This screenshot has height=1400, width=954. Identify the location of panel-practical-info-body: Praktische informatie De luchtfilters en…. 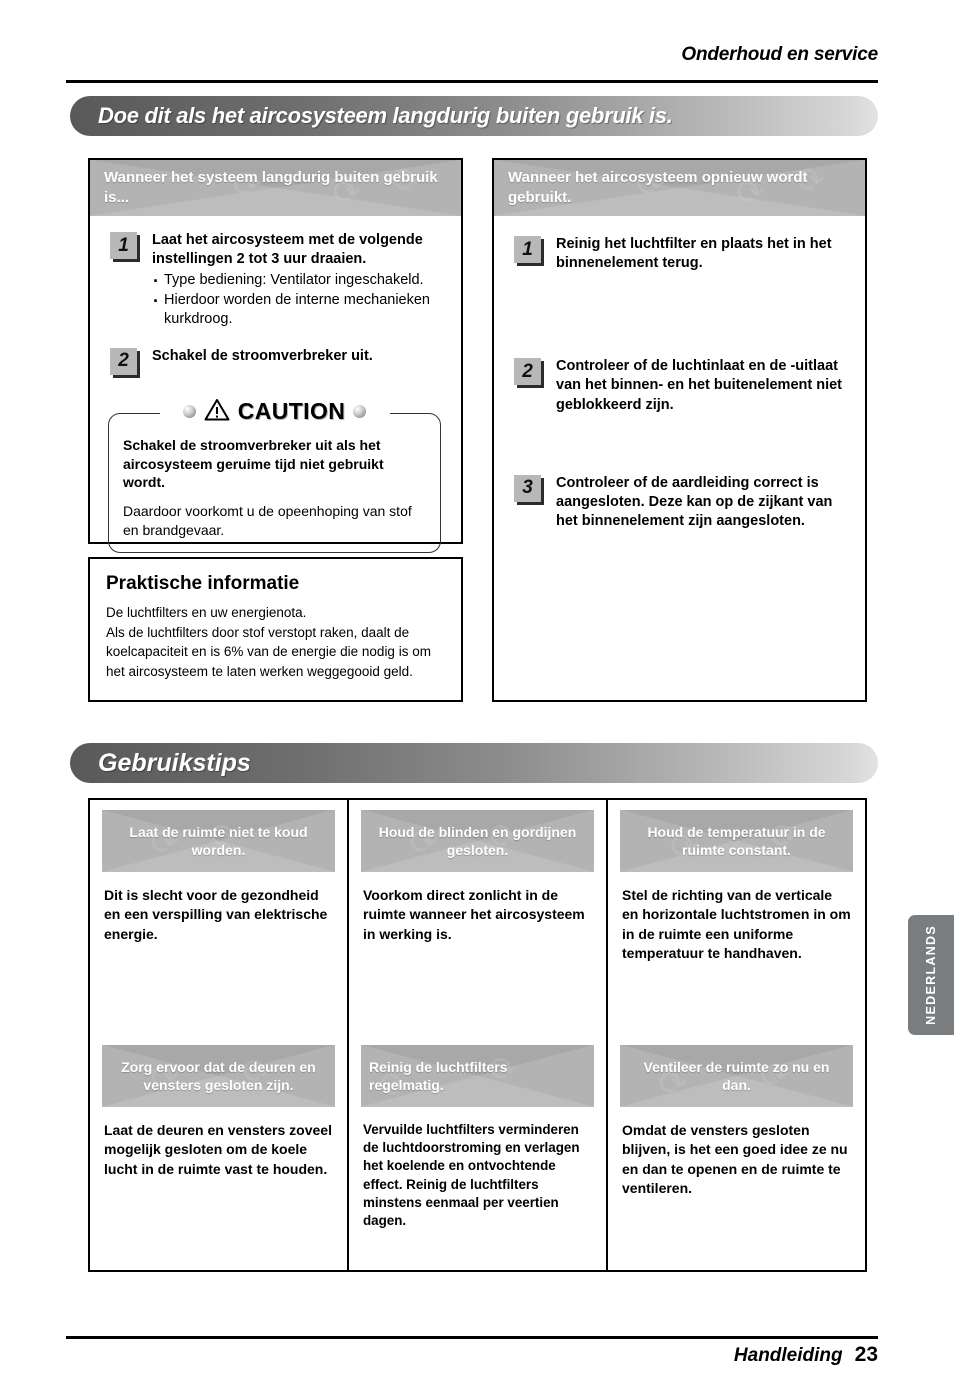
(275, 626).